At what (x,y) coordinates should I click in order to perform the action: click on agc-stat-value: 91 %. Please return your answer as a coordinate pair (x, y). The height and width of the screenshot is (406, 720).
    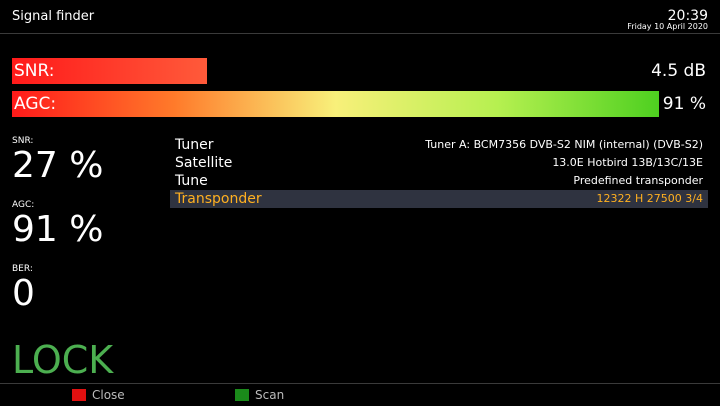
    Looking at the image, I should click on (58, 229).